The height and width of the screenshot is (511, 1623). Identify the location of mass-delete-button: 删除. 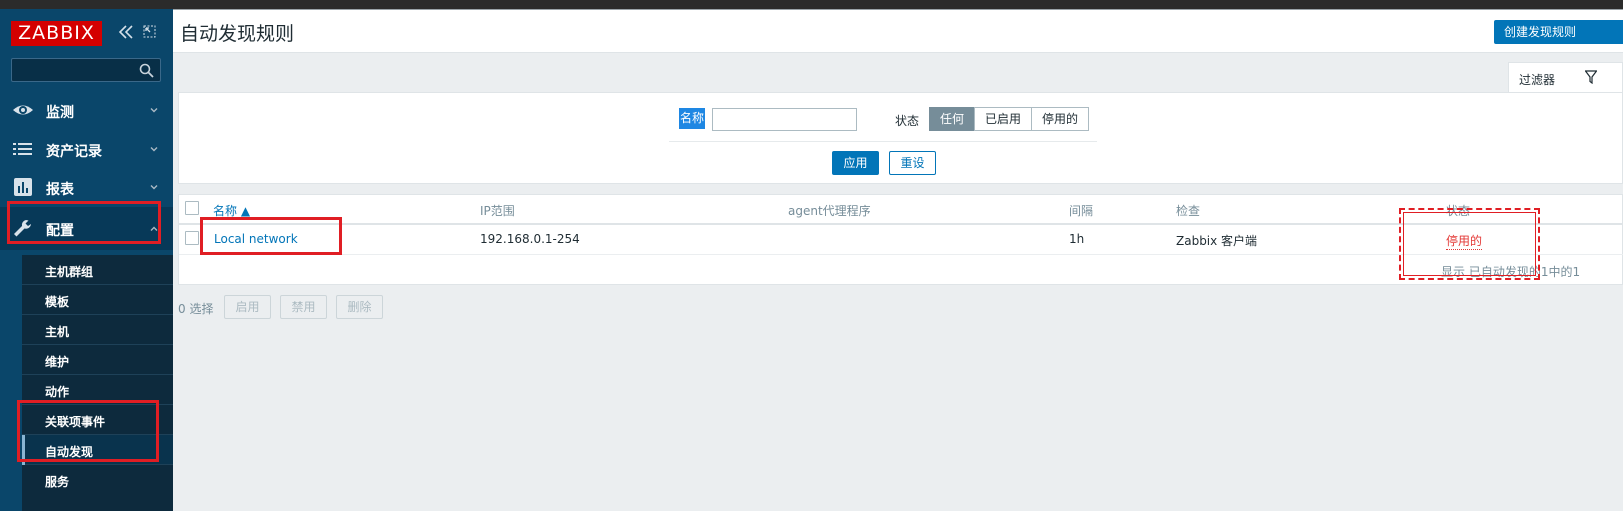
(359, 307).